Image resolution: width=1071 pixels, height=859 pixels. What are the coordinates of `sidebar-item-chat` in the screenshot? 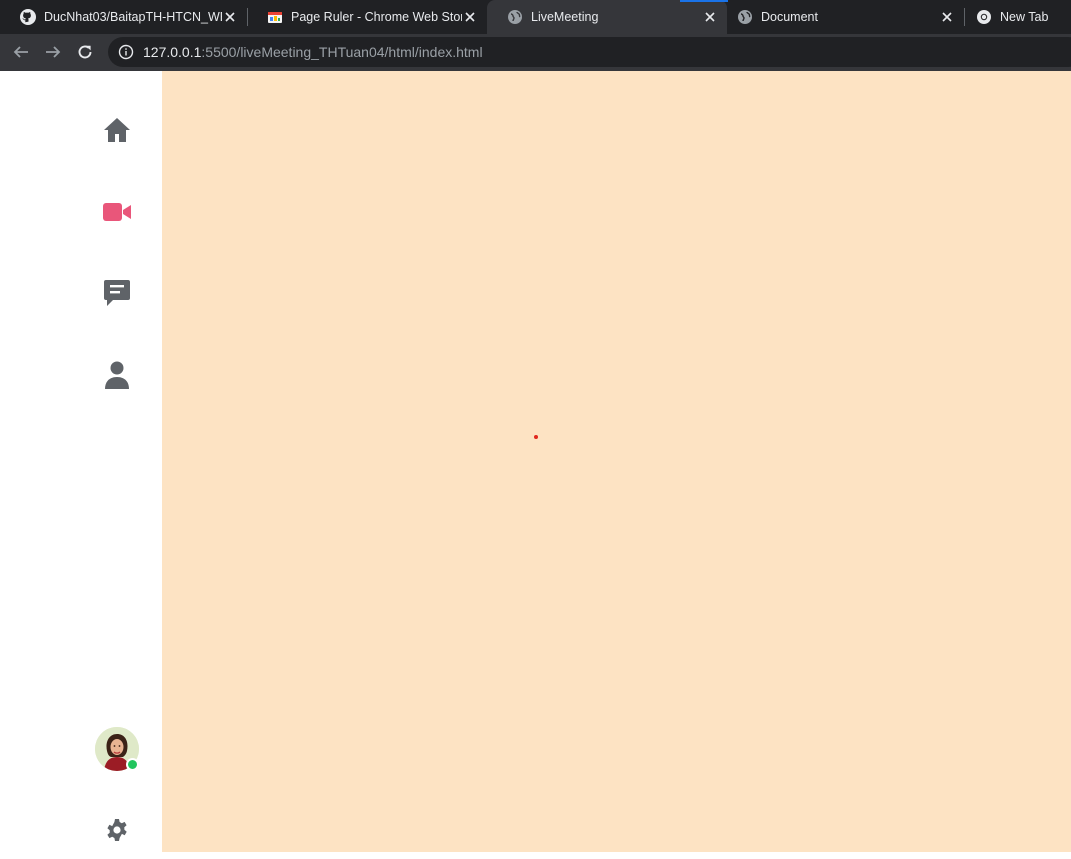 It's located at (117, 293).